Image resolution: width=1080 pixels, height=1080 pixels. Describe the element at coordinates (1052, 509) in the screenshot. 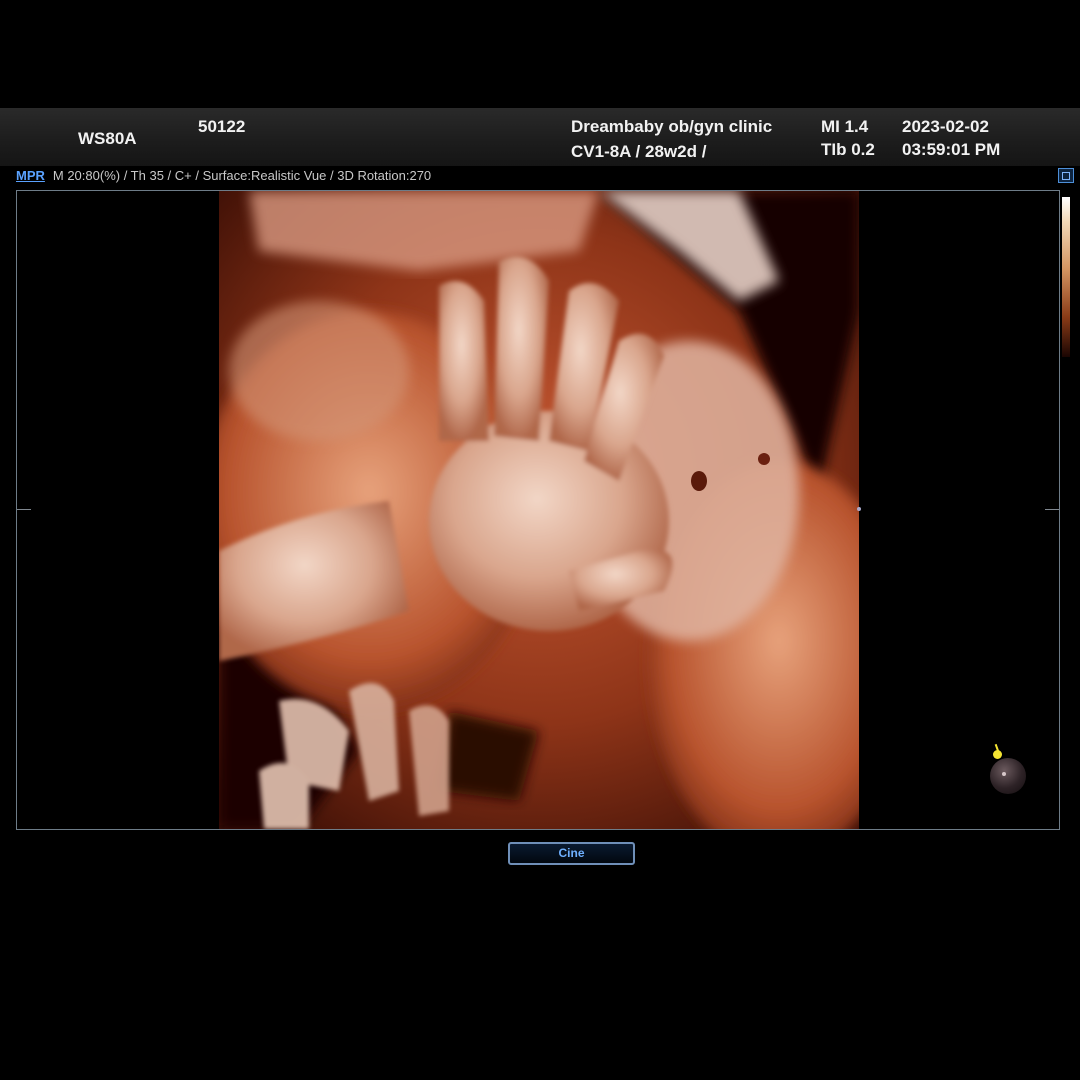

I see `crosshair-right-marker` at that location.